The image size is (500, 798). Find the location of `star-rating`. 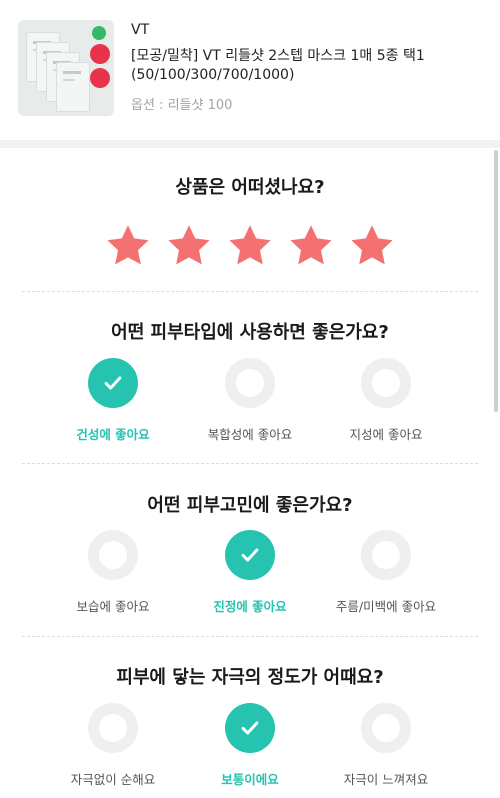

star-rating is located at coordinates (250, 246).